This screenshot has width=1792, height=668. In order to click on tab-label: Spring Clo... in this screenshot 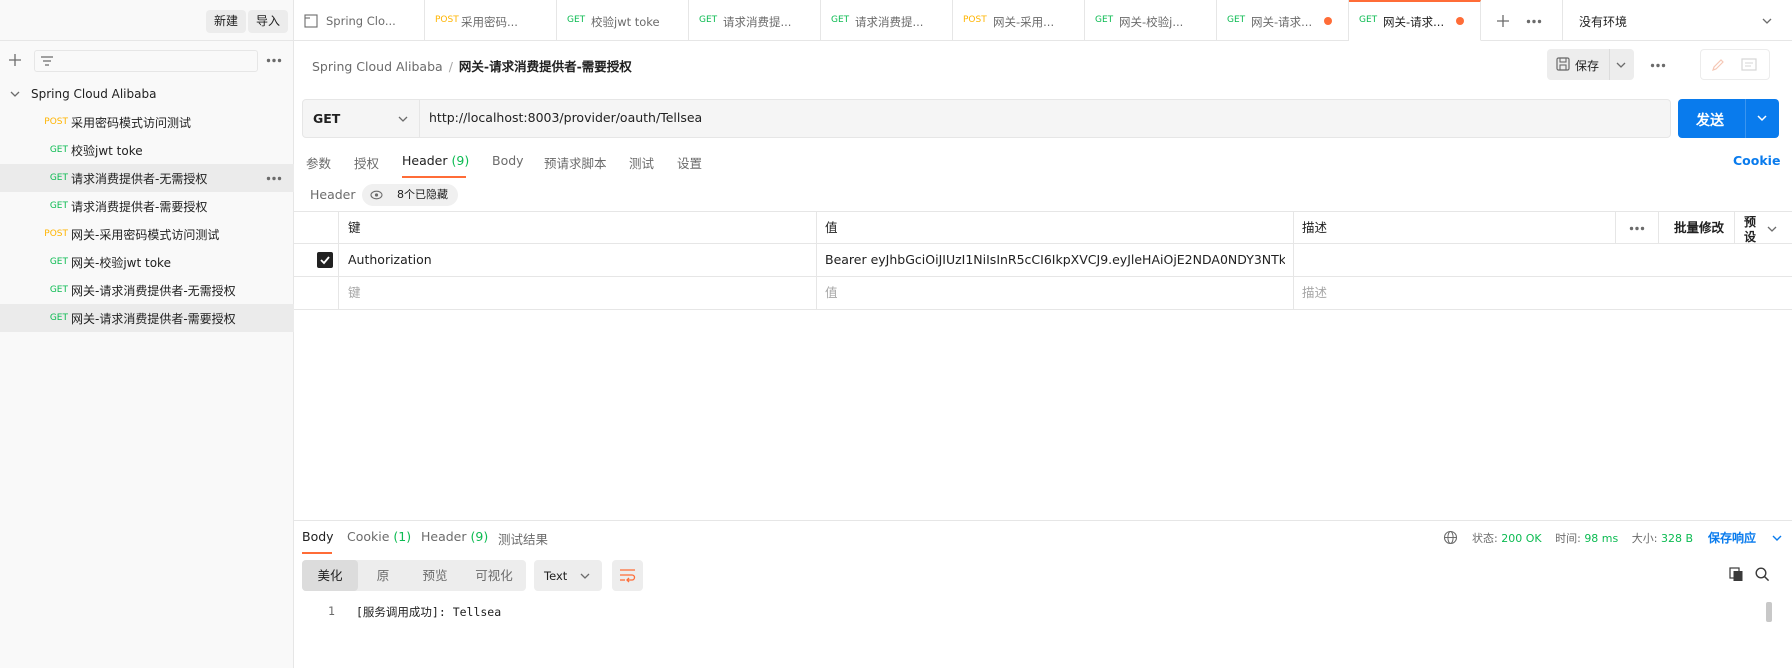, I will do `click(361, 21)`.